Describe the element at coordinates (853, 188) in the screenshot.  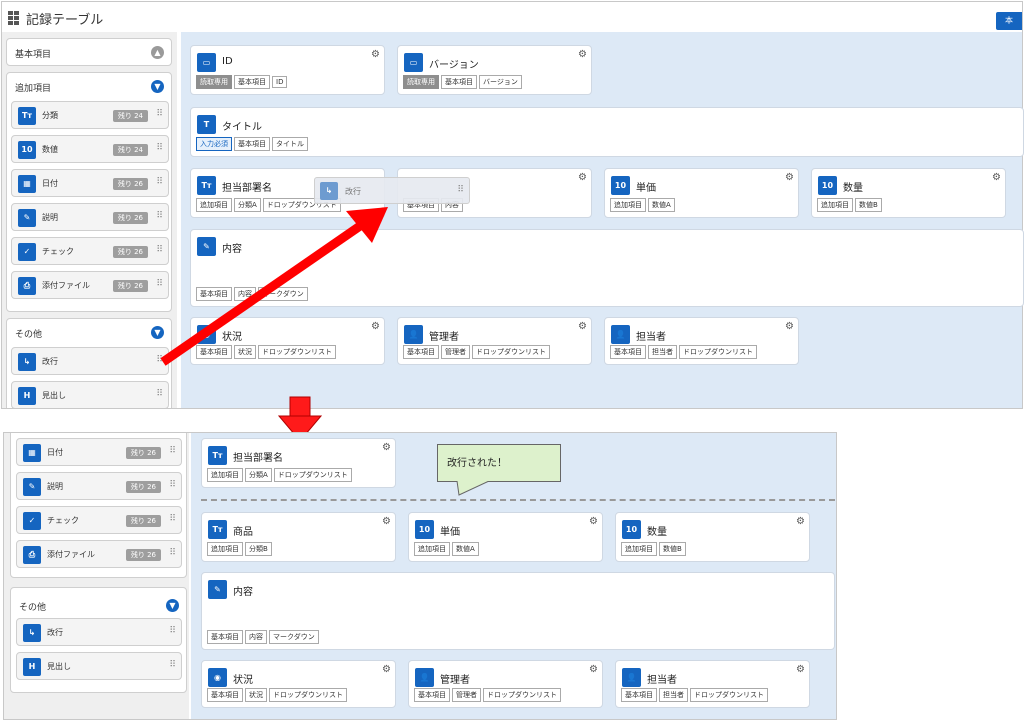
I see `card-title: 数量` at that location.